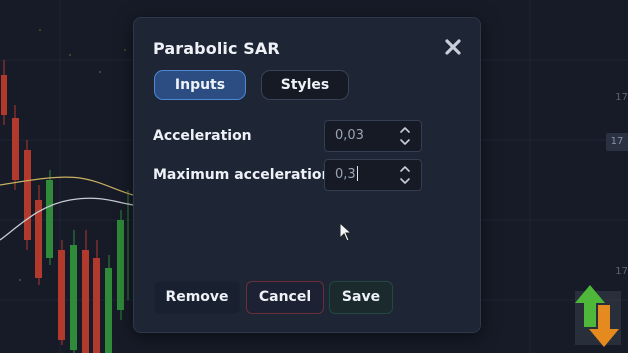 This screenshot has width=628, height=353. What do you see at coordinates (285, 297) in the screenshot?
I see `cancel-button: Cancel` at bounding box center [285, 297].